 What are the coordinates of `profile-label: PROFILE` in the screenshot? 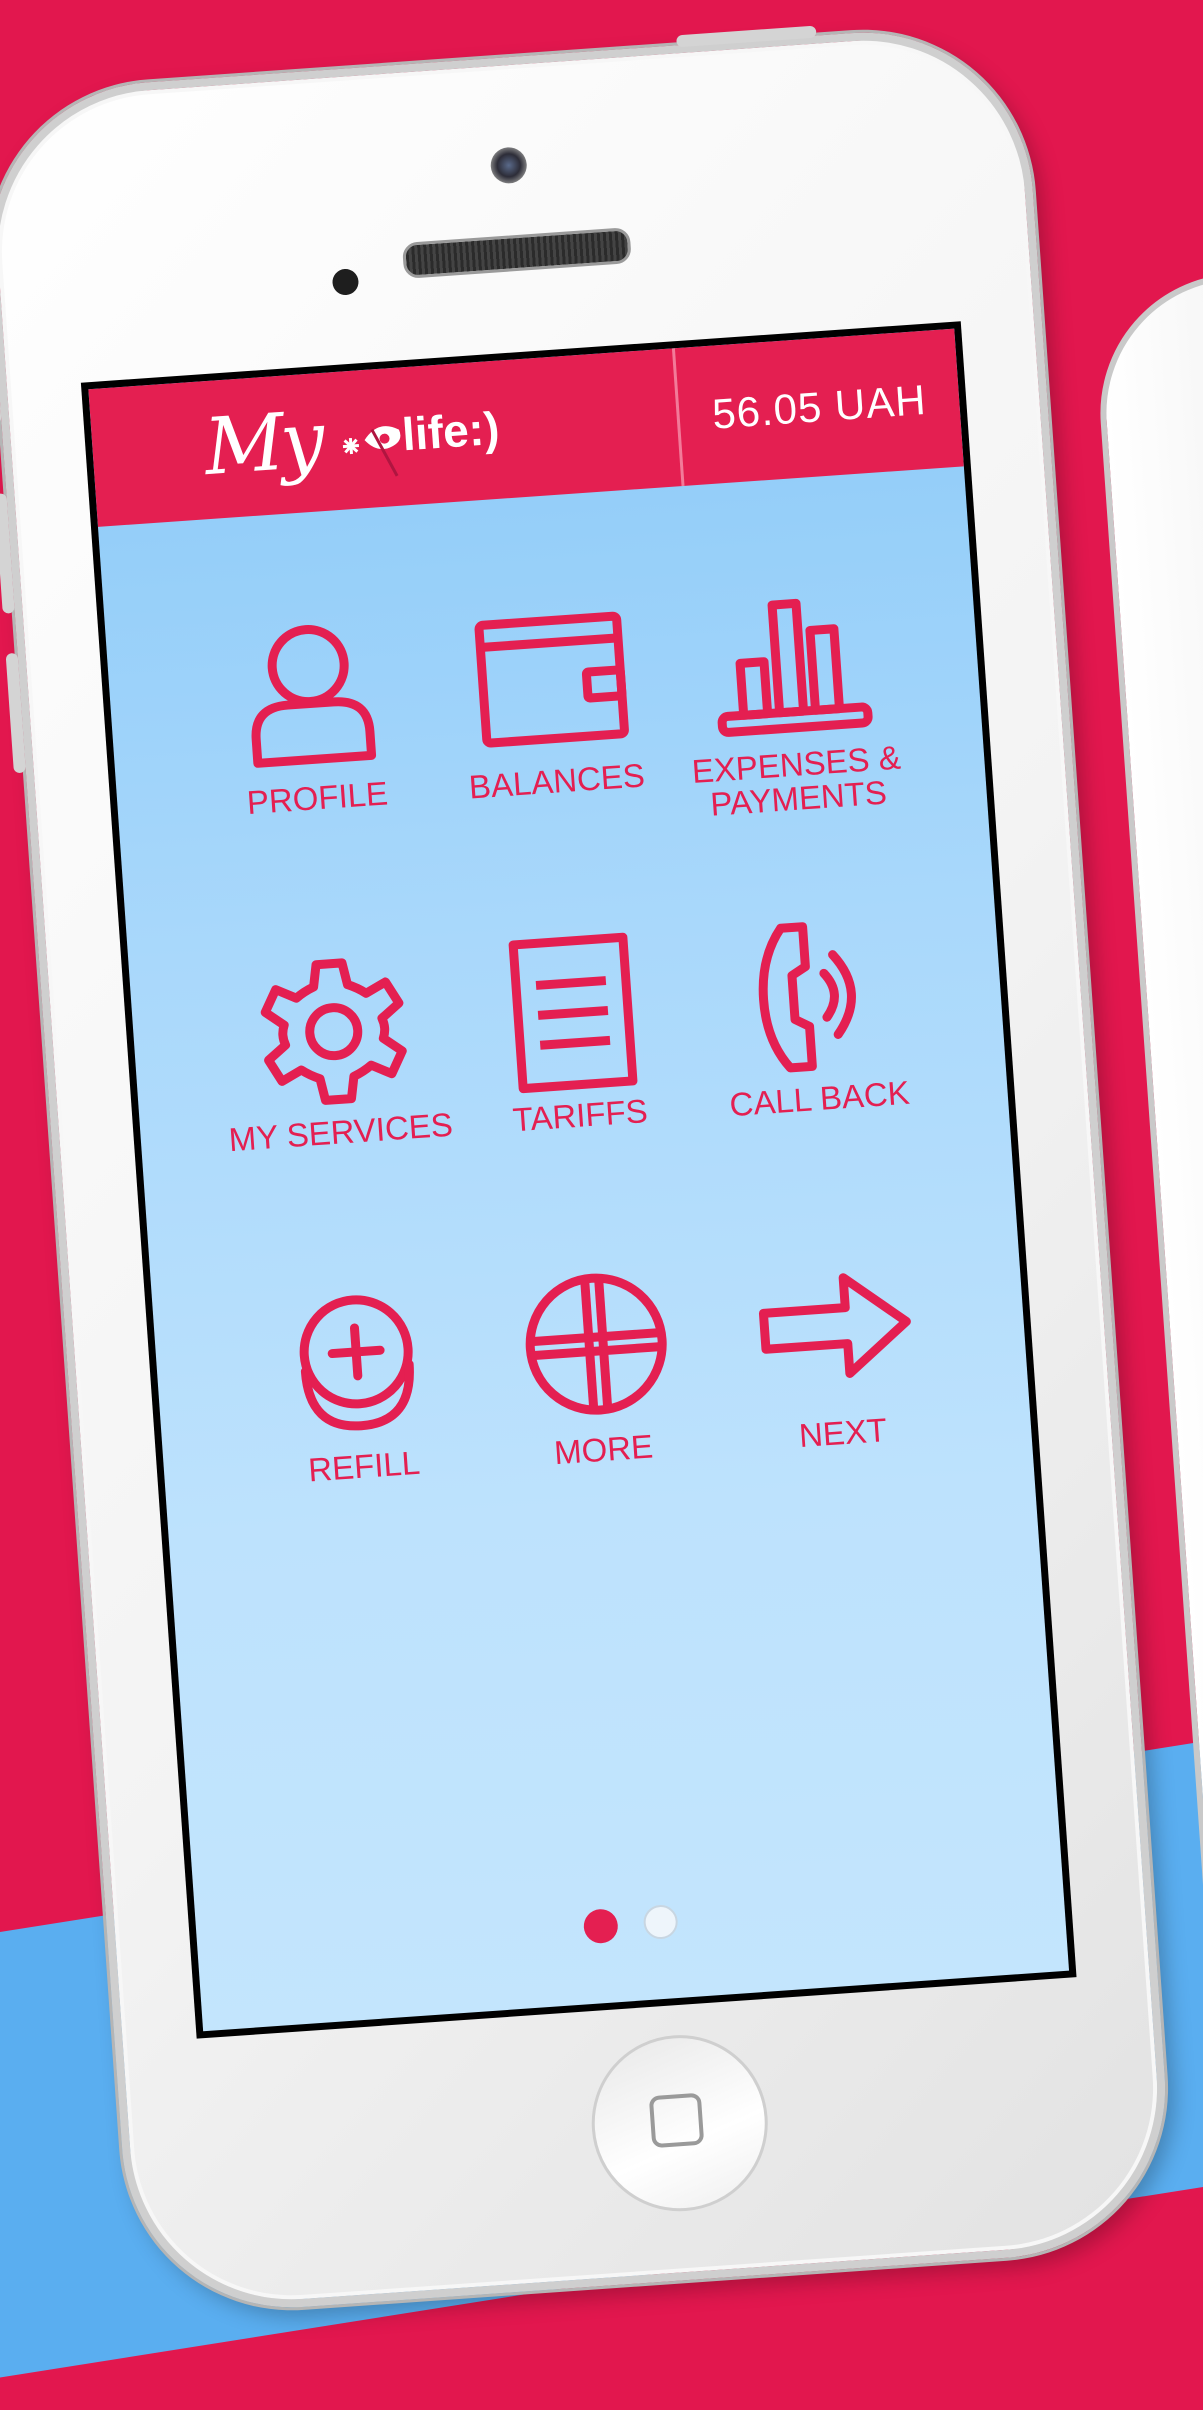 It's located at (317, 798).